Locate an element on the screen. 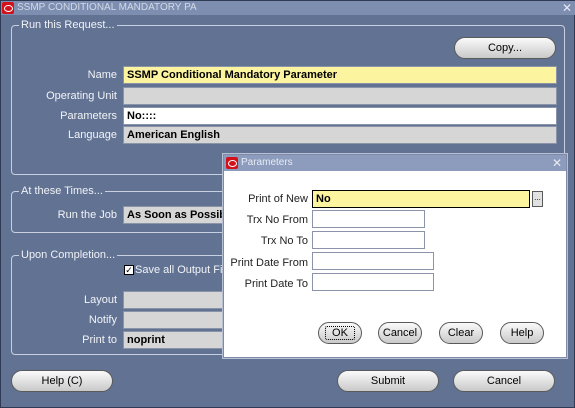 The image size is (575, 408). operating-unit-field is located at coordinates (340, 96).